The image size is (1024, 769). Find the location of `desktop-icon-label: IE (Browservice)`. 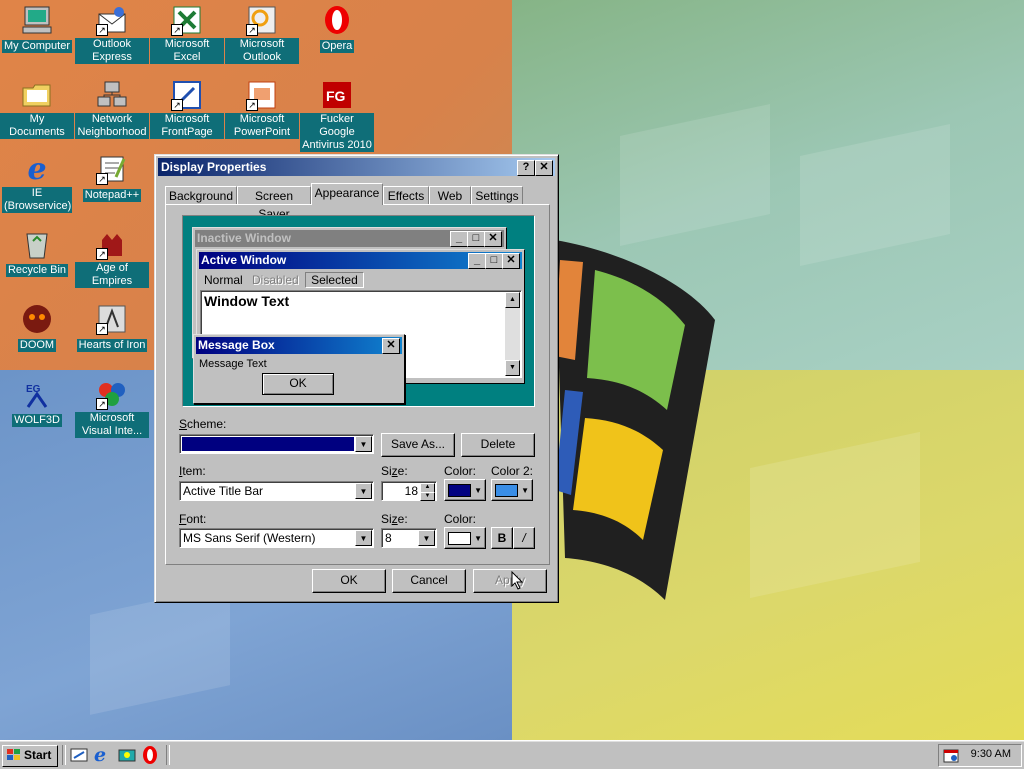

desktop-icon-label: IE (Browservice) is located at coordinates (37, 200).